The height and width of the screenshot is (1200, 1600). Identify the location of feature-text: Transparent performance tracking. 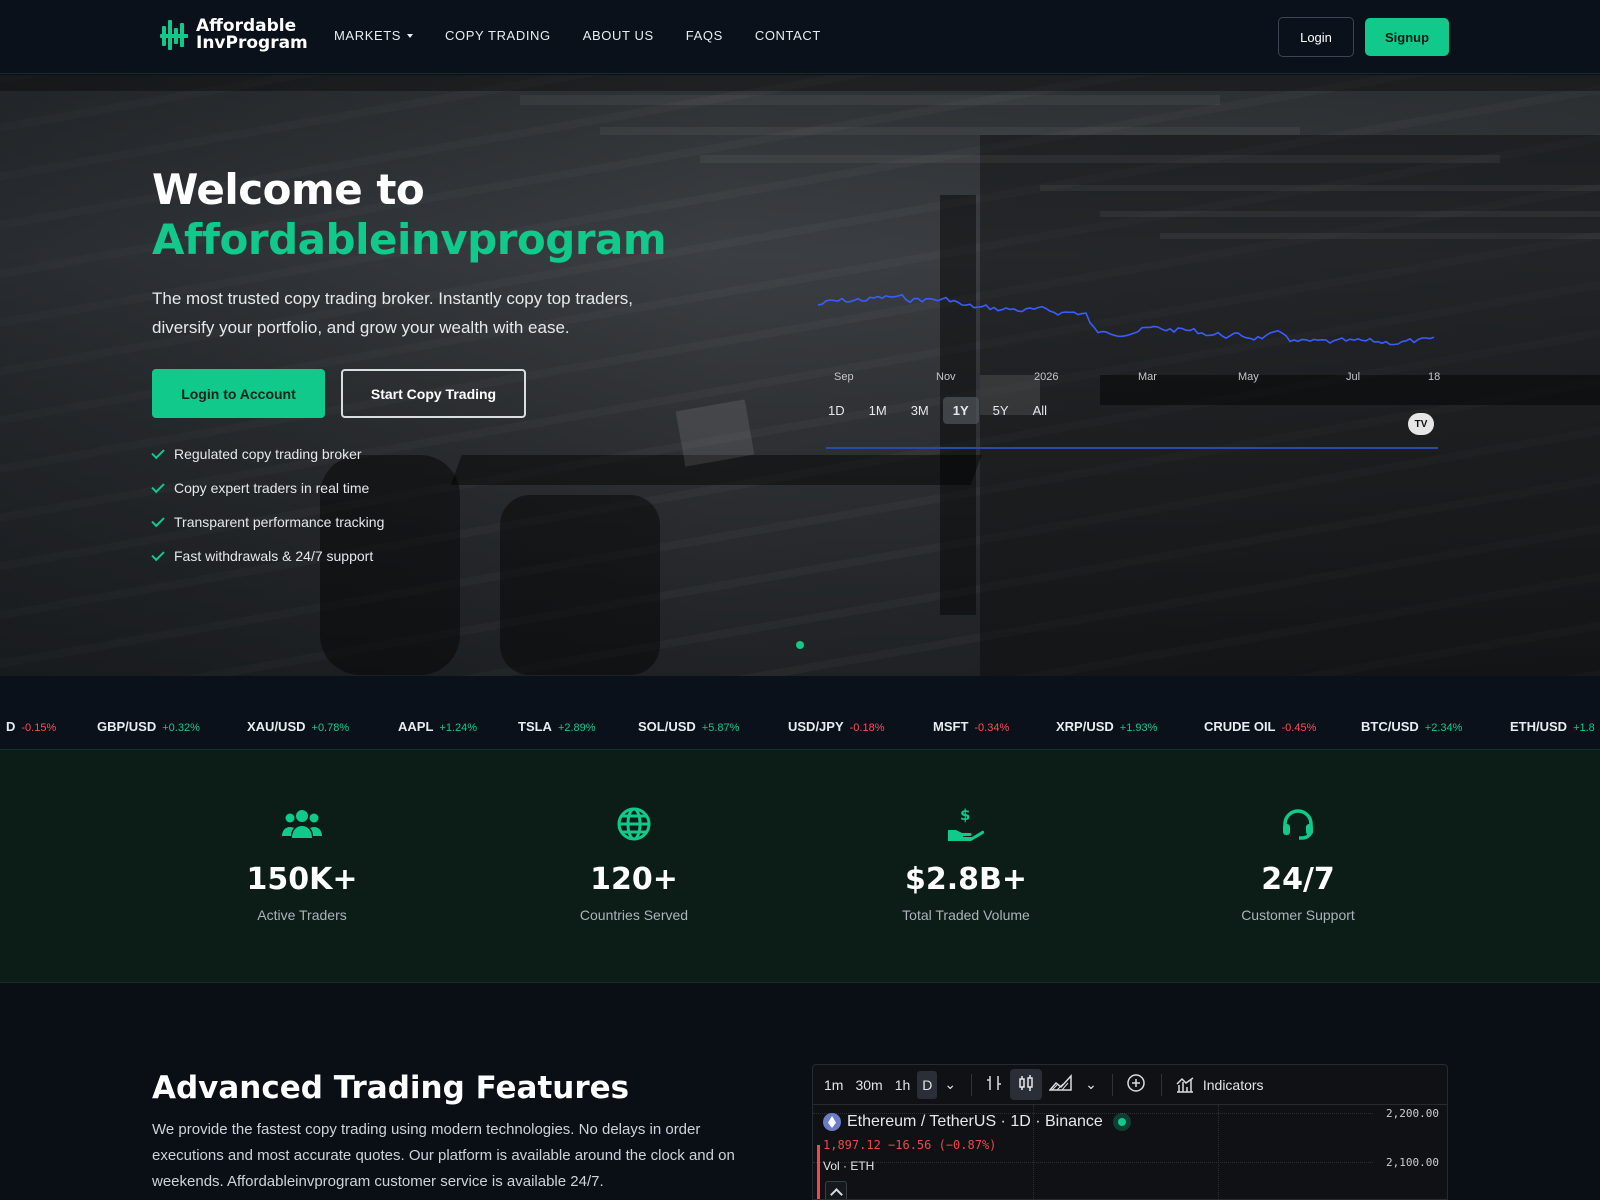
(279, 522).